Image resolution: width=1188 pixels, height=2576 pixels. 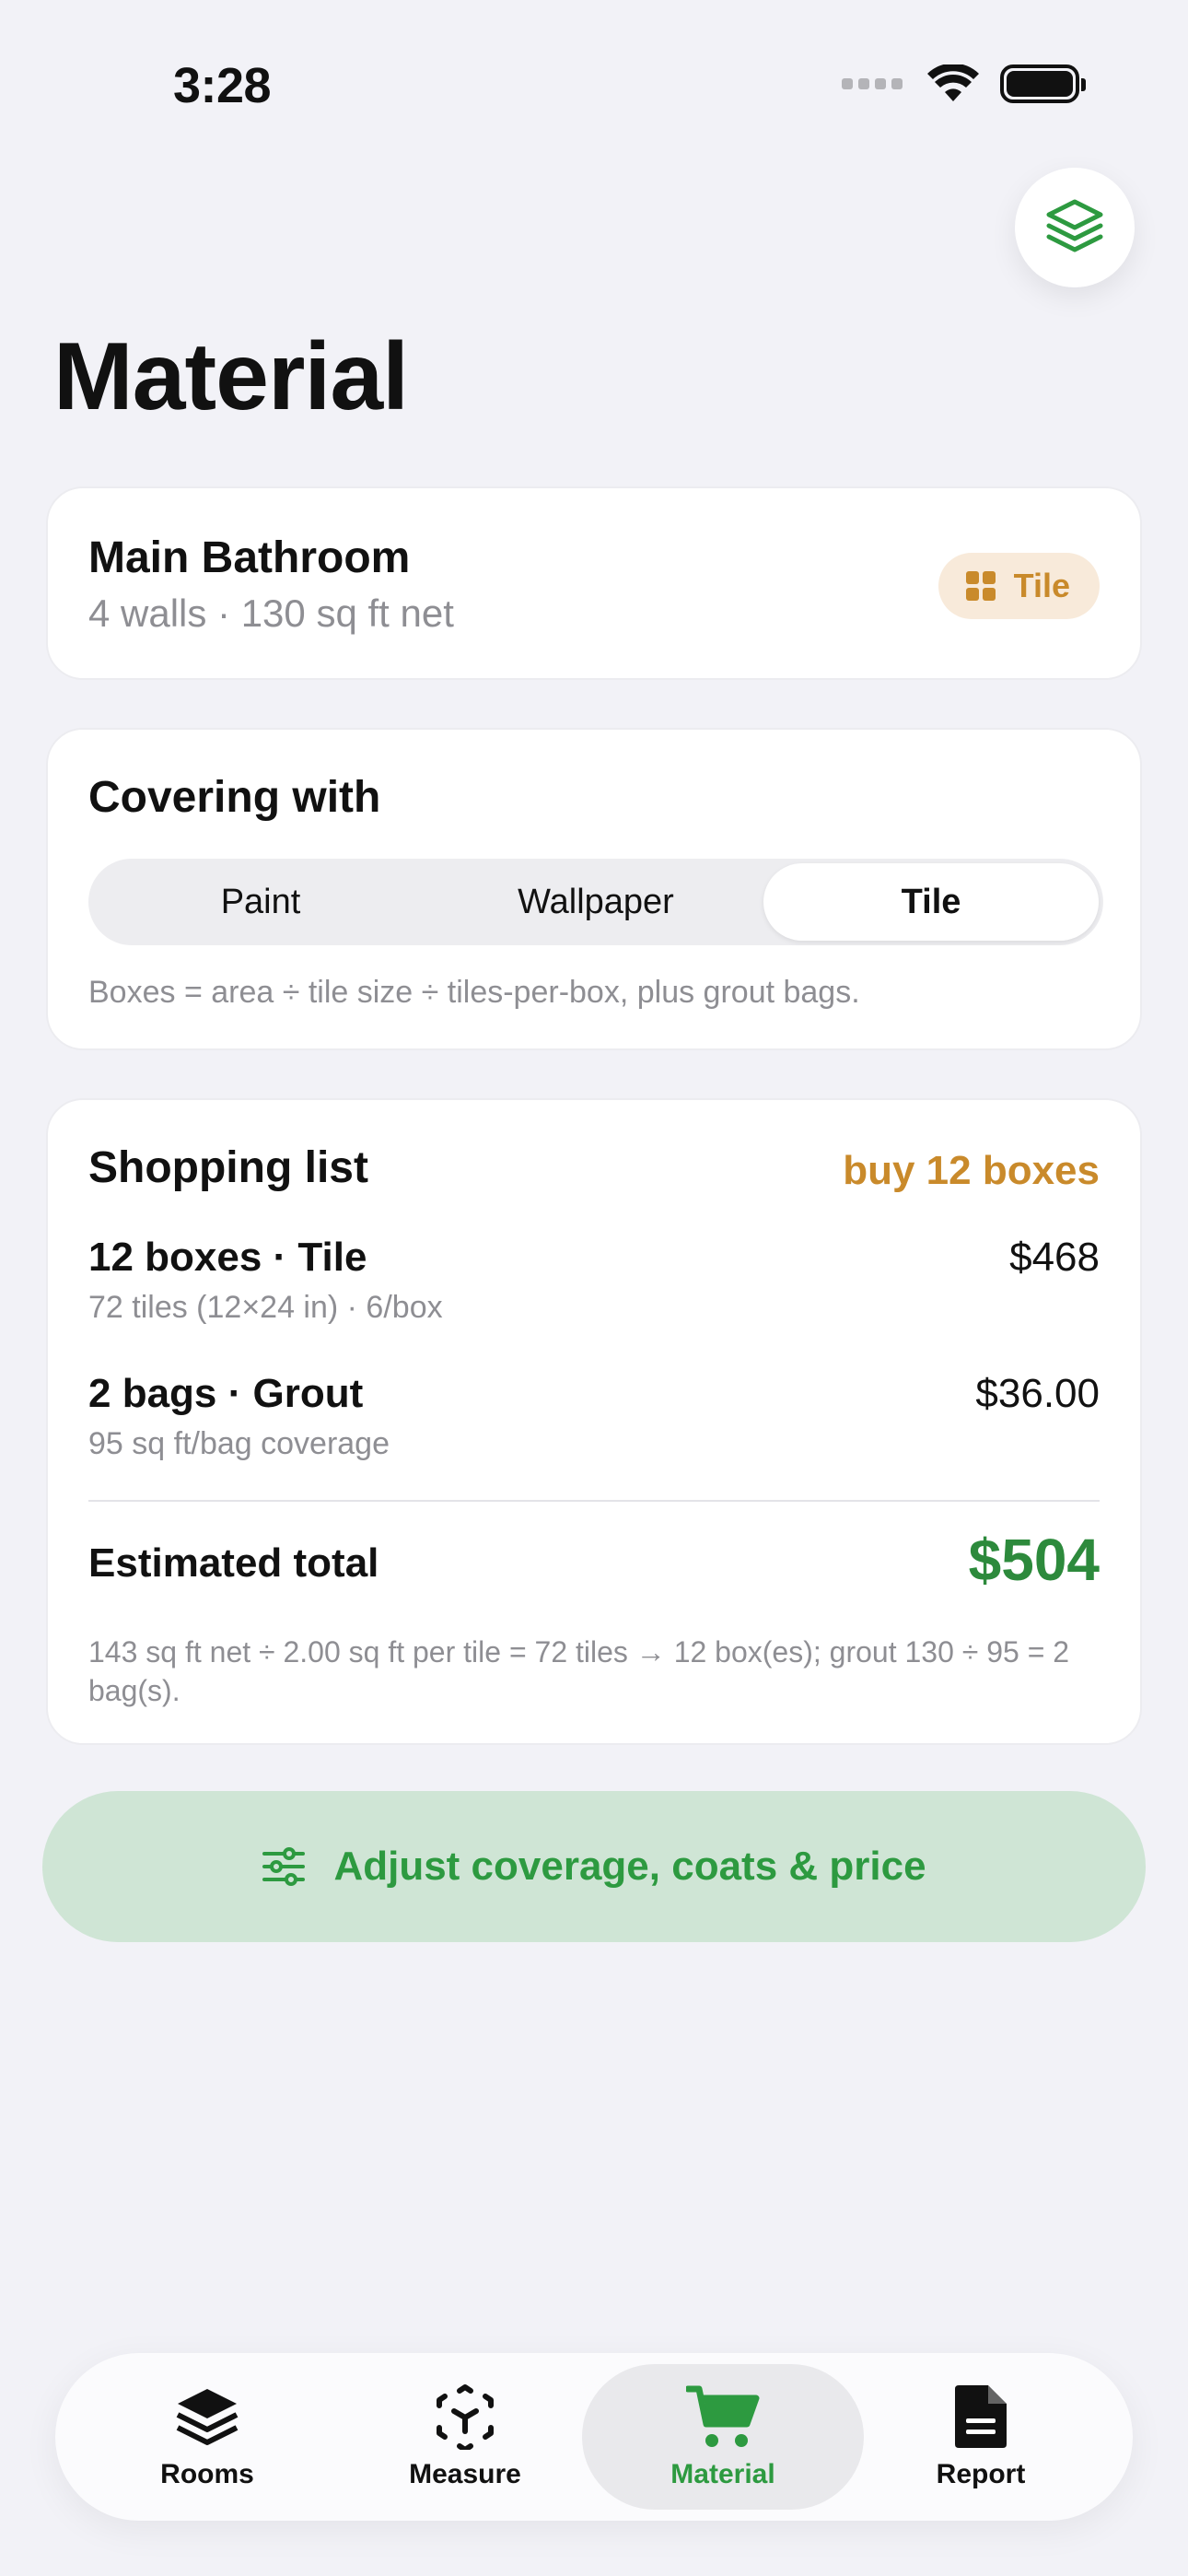 I want to click on room-name: Main Bathroom, so click(x=249, y=557).